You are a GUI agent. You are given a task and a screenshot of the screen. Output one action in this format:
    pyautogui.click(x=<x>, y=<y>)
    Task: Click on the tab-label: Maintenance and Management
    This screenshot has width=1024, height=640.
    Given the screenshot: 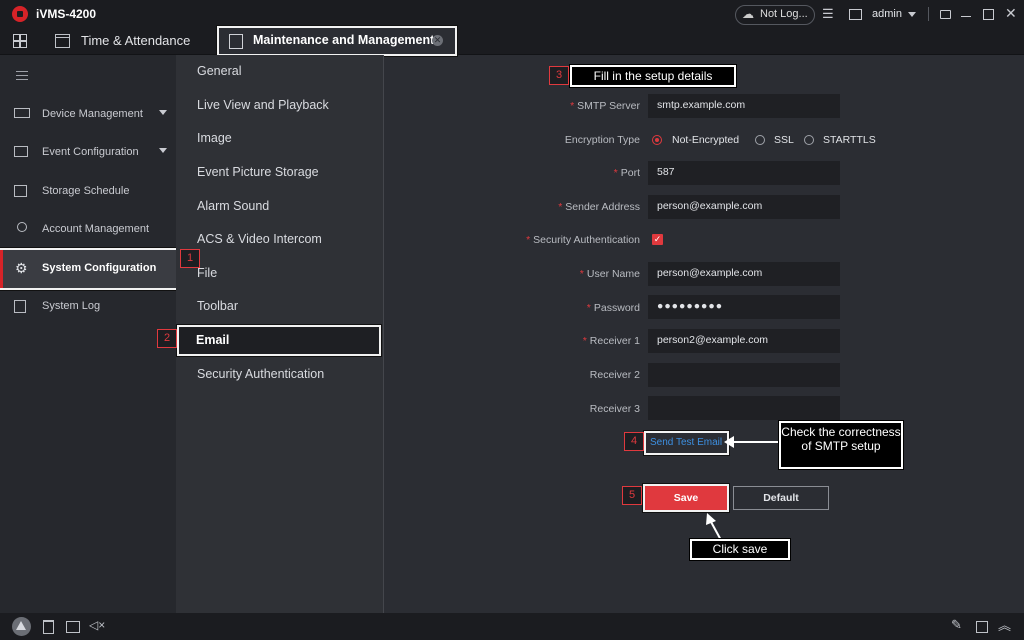 What is the action you would take?
    pyautogui.click(x=344, y=40)
    